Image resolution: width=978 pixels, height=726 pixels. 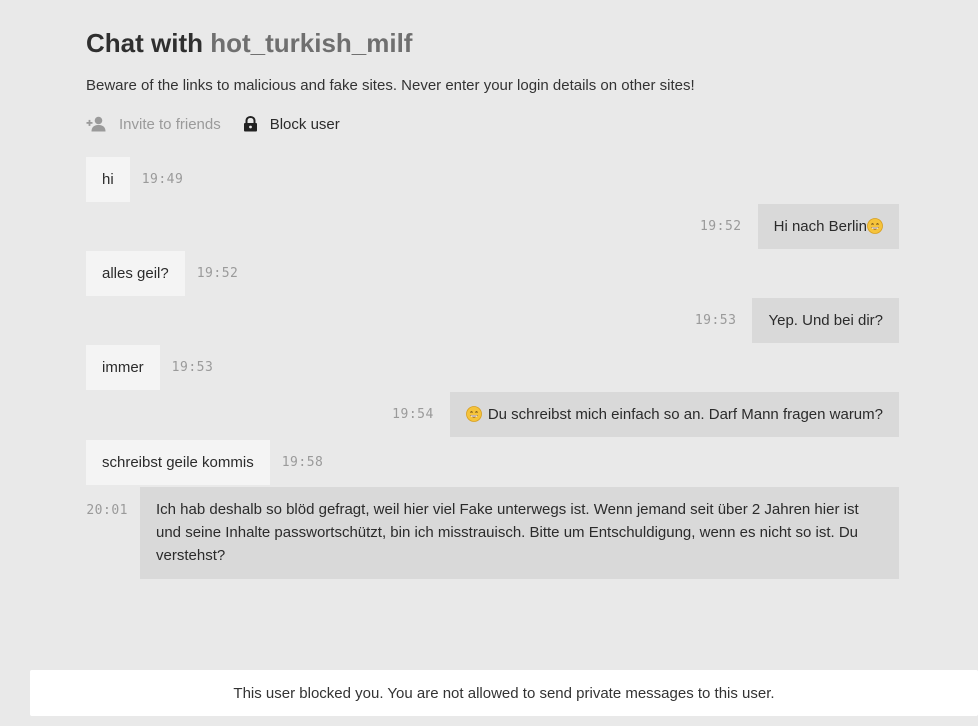 I want to click on block-user-button: Block user, so click(x=291, y=124).